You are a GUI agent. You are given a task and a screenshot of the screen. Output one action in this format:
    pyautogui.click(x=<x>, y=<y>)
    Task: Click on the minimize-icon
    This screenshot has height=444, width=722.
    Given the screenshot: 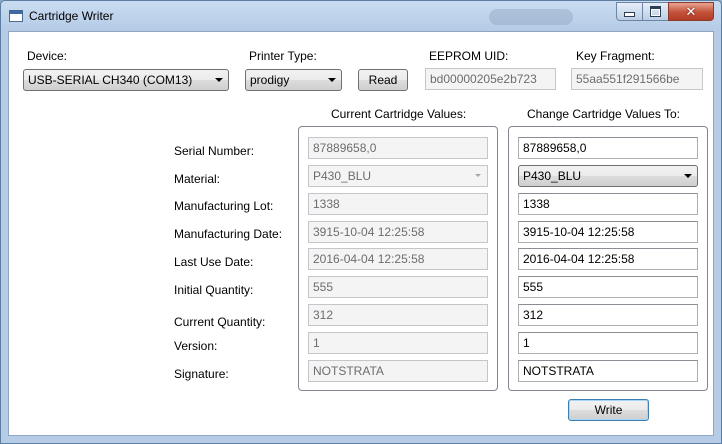 What is the action you would take?
    pyautogui.click(x=629, y=14)
    